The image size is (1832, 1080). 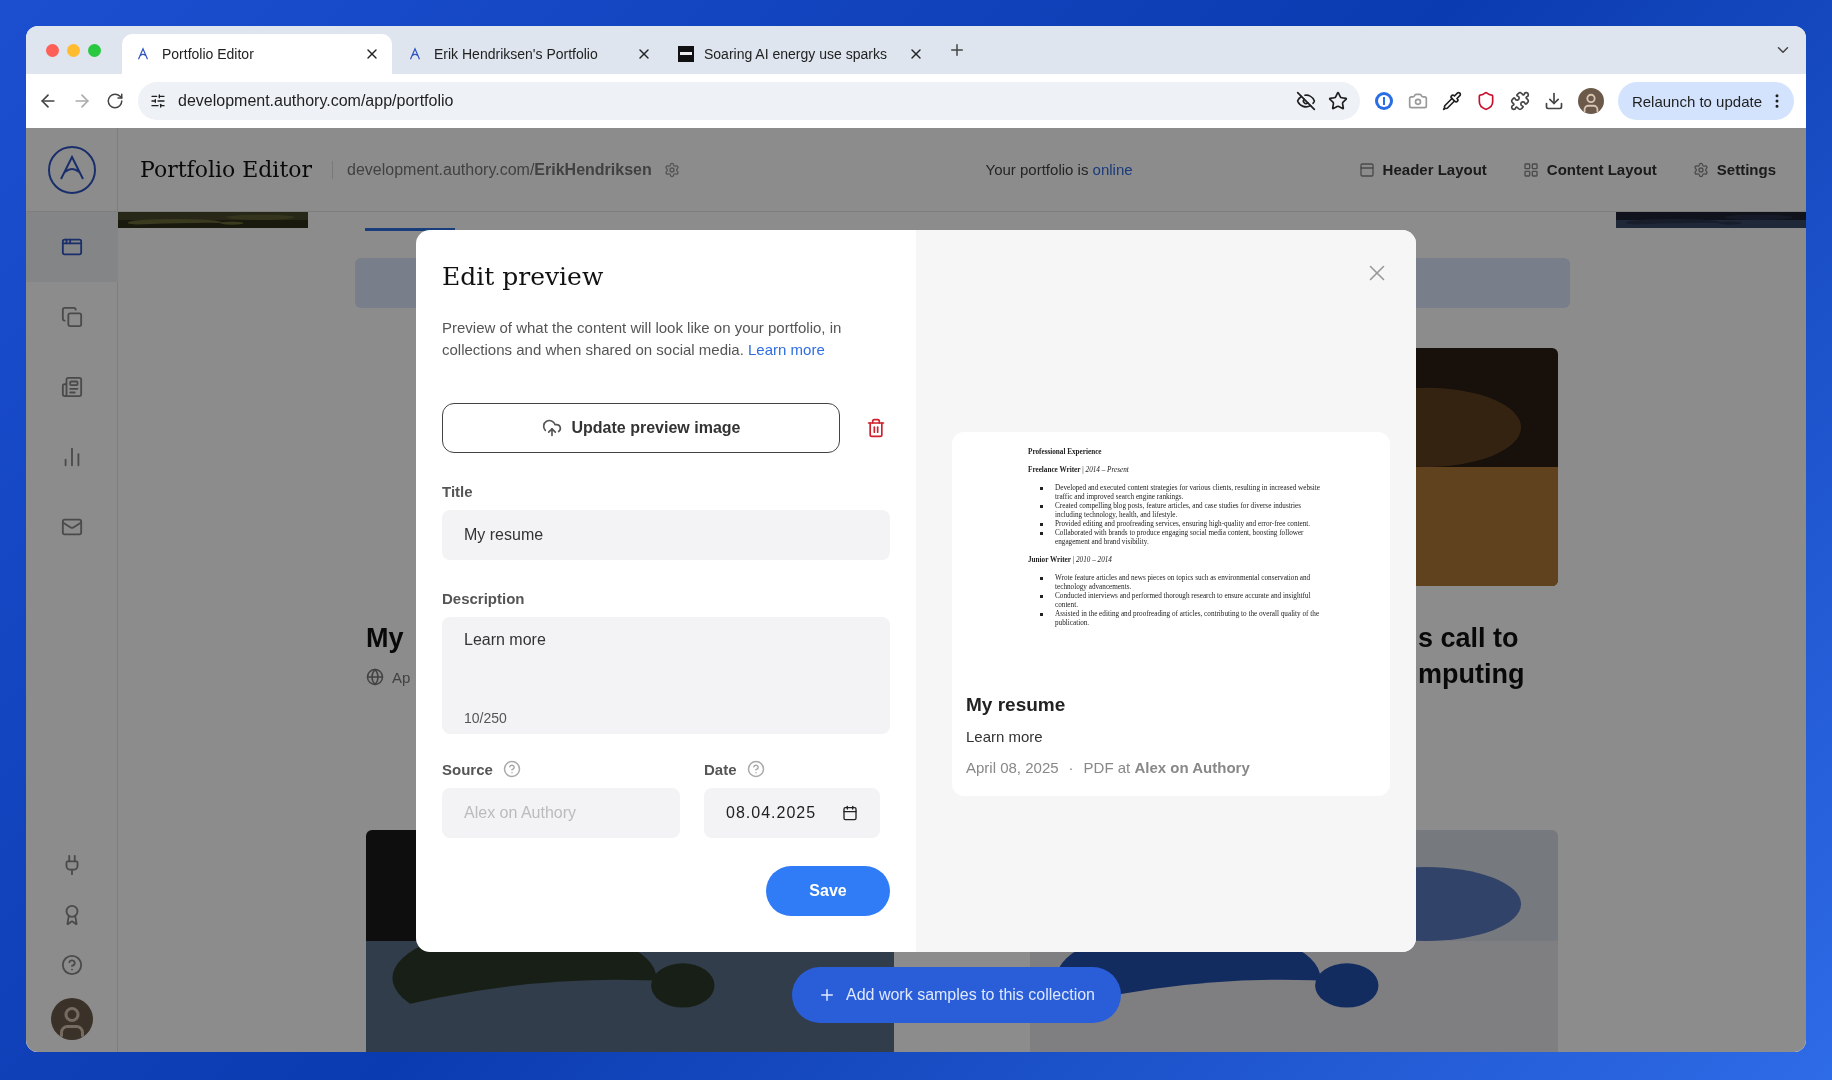 What do you see at coordinates (523, 276) in the screenshot?
I see `dialog-title: Edit preview` at bounding box center [523, 276].